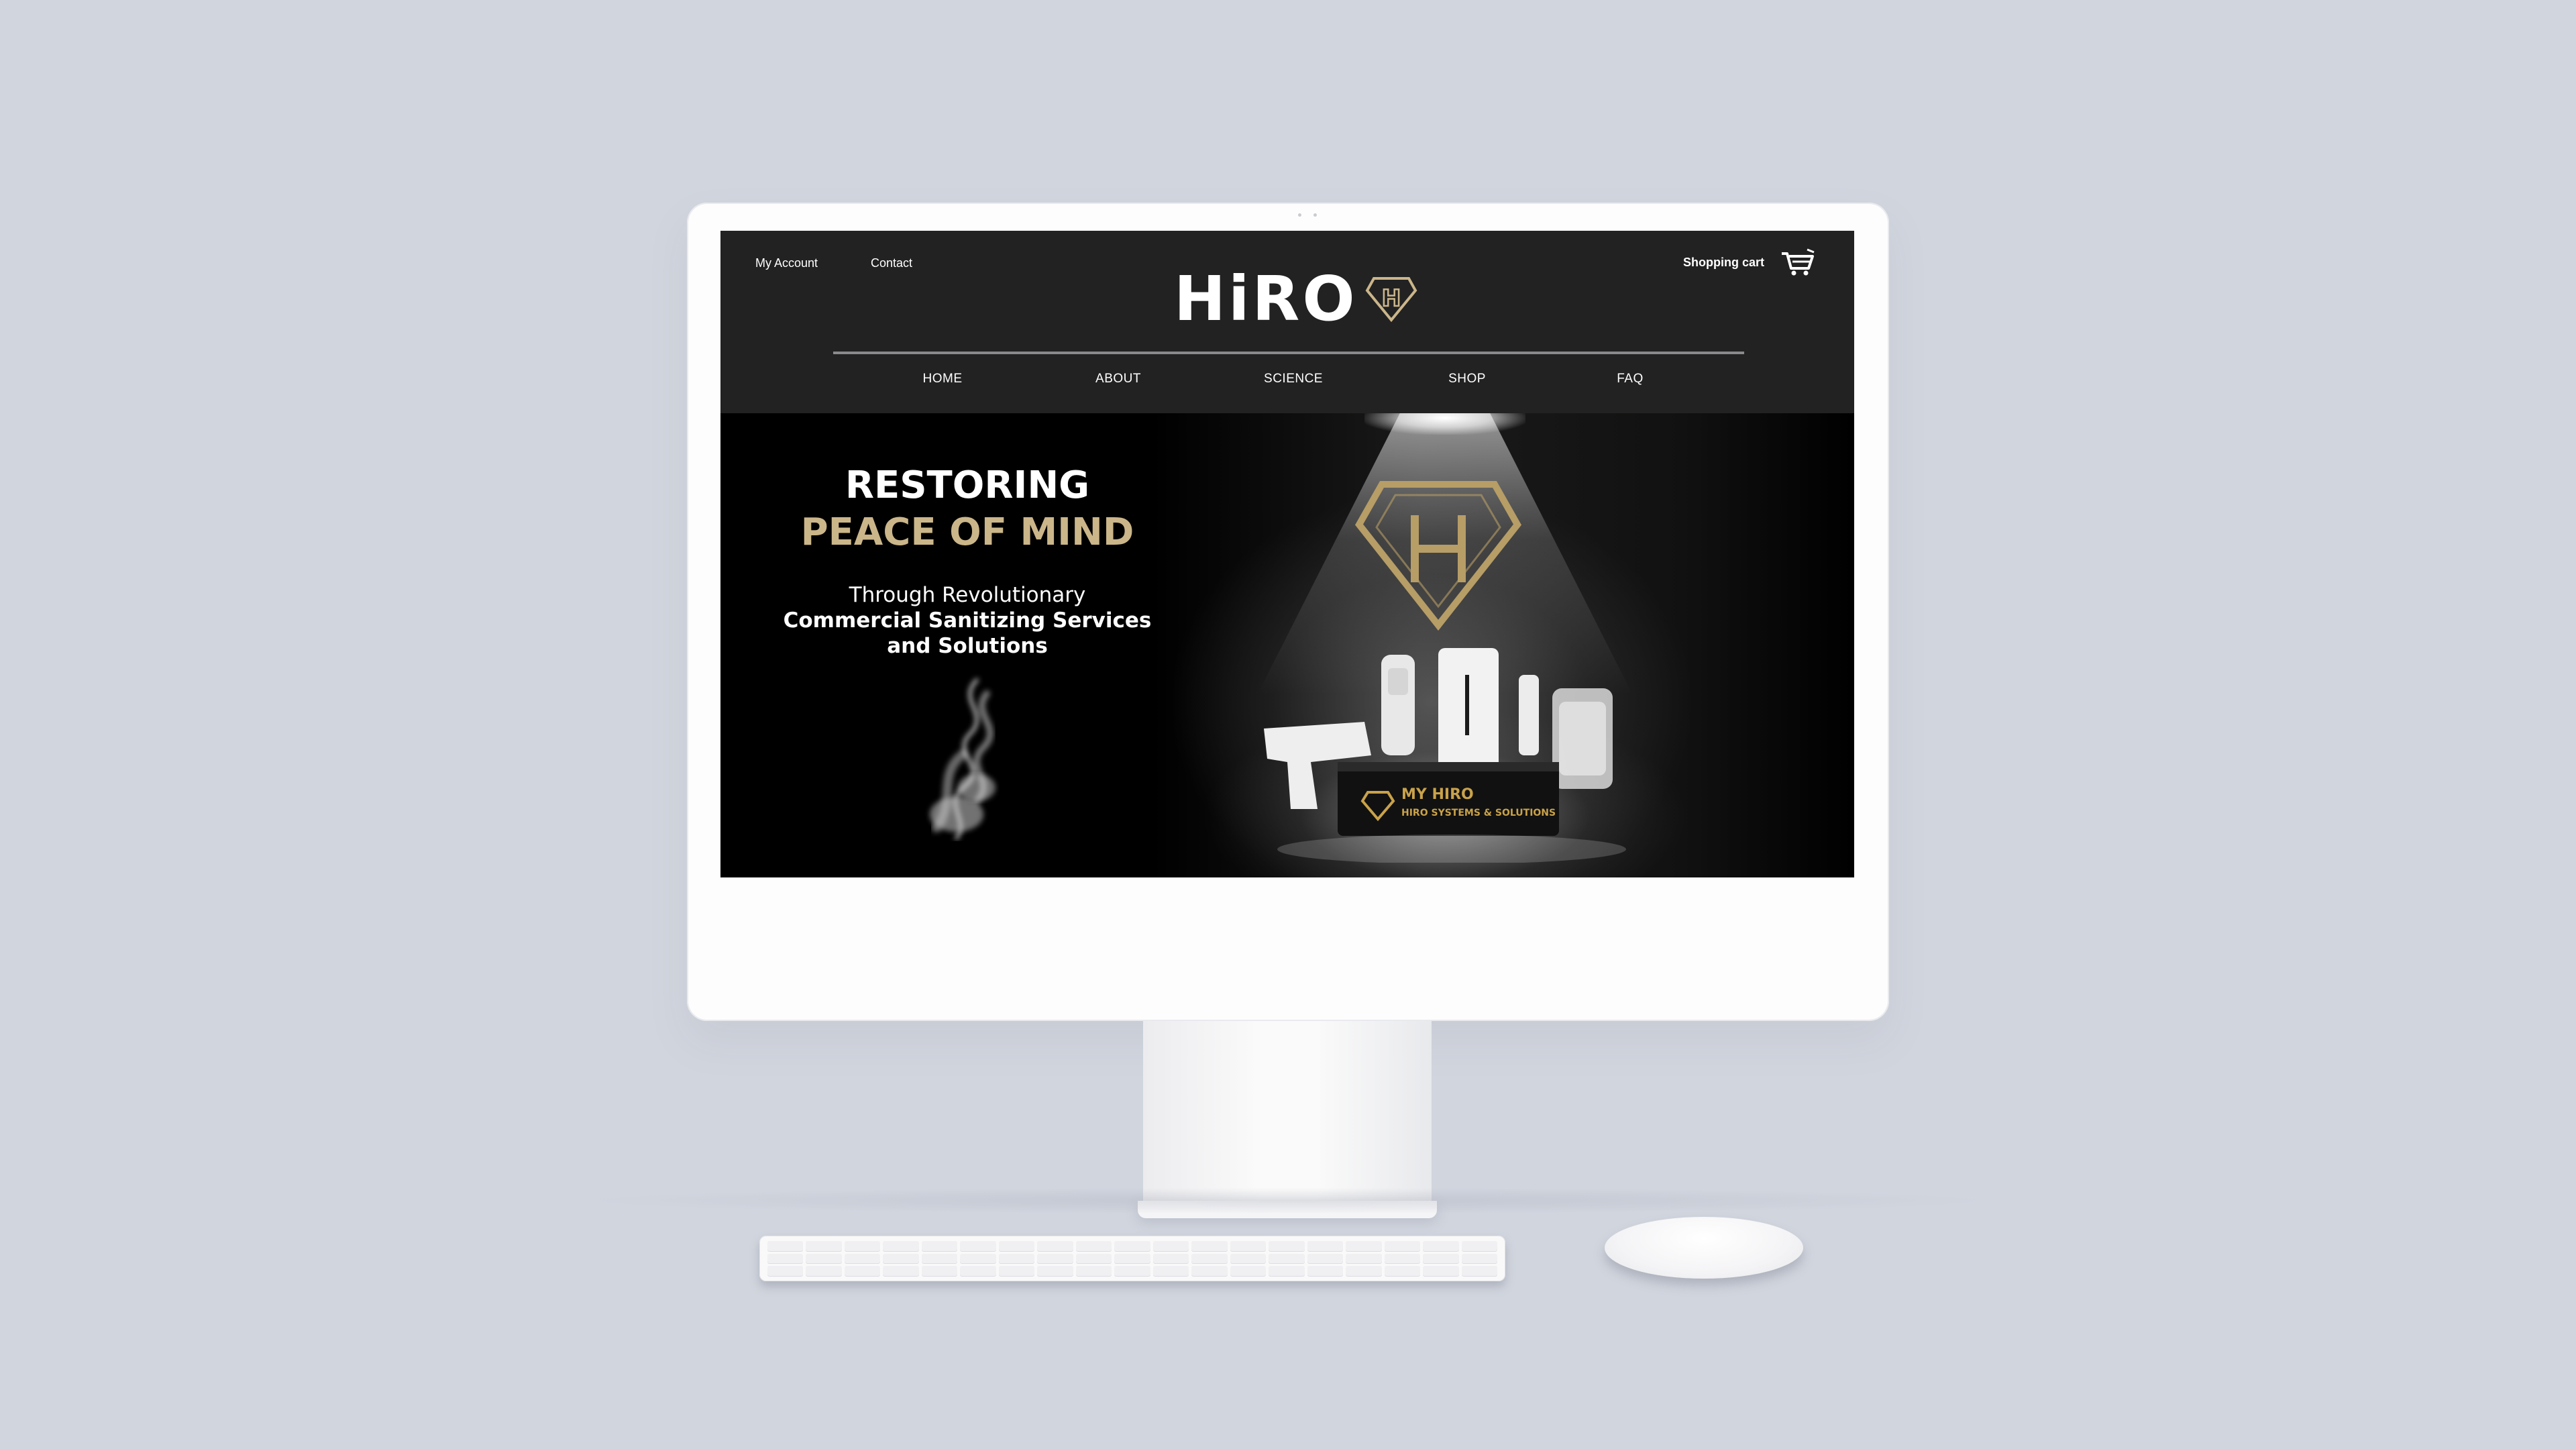  Describe the element at coordinates (1798, 262) in the screenshot. I see `cart-icon` at that location.